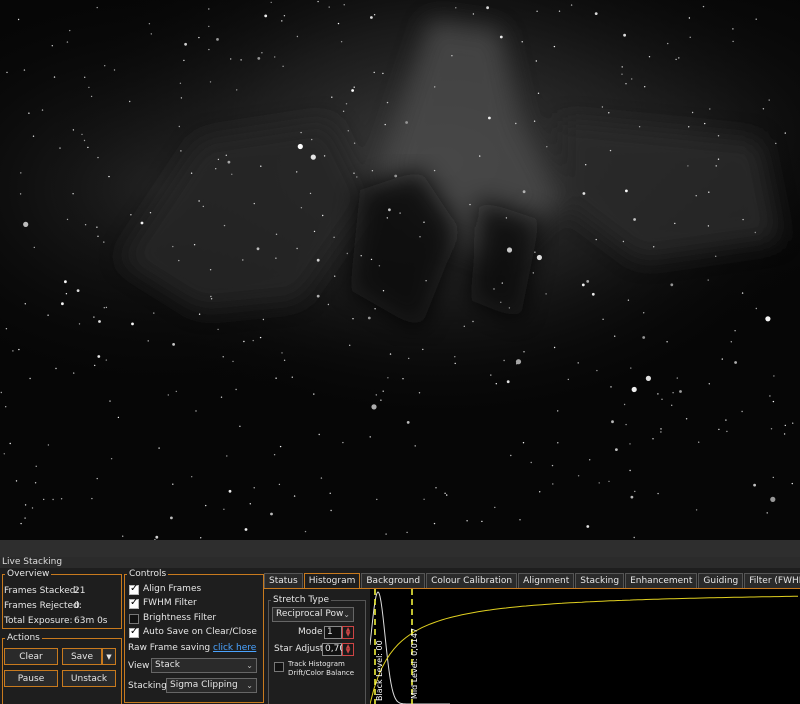  What do you see at coordinates (200, 632) in the screenshot?
I see `auto-save-label: Auto Save on Clear/Close` at bounding box center [200, 632].